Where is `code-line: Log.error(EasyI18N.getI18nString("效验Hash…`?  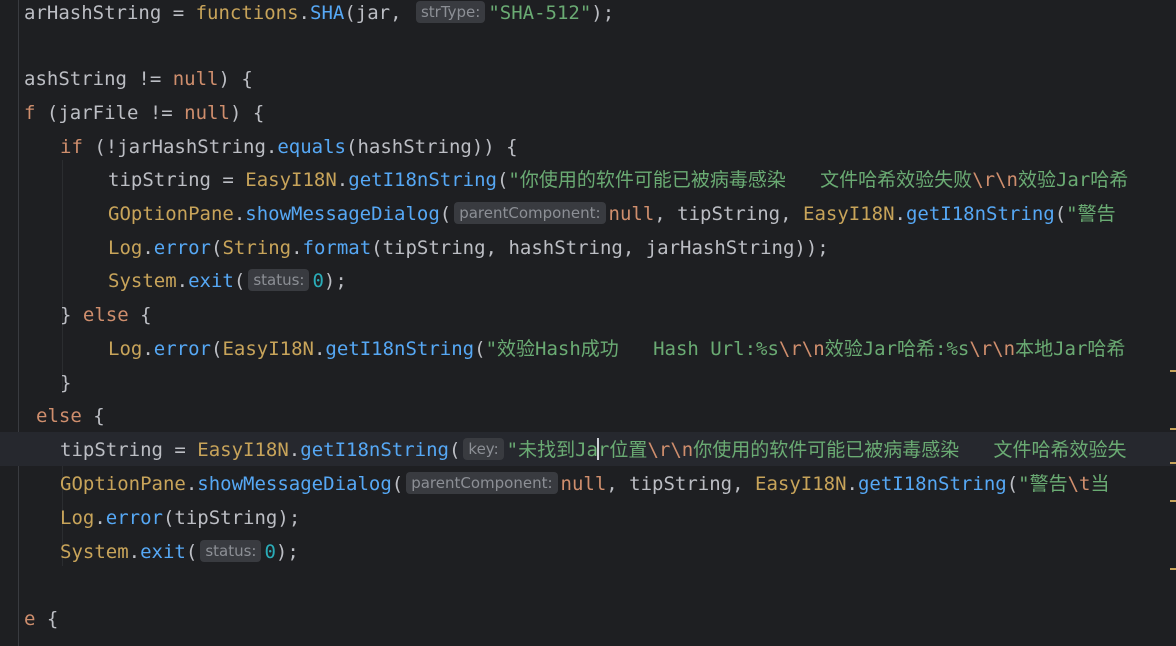 code-line: Log.error(EasyI18N.getI18nString("效验Hash… is located at coordinates (616, 349).